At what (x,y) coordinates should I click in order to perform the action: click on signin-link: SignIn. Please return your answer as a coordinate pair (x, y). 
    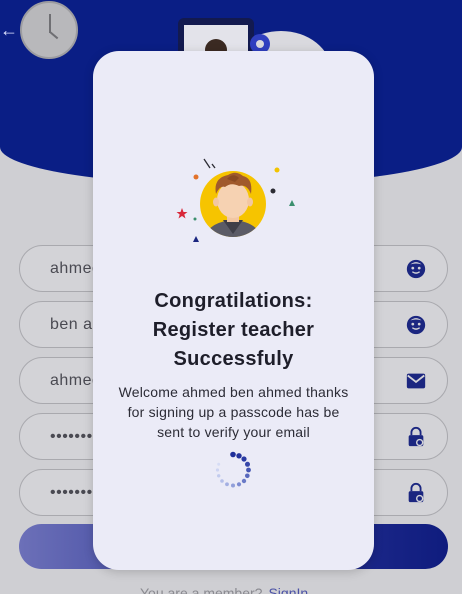
    Looking at the image, I should click on (288, 589).